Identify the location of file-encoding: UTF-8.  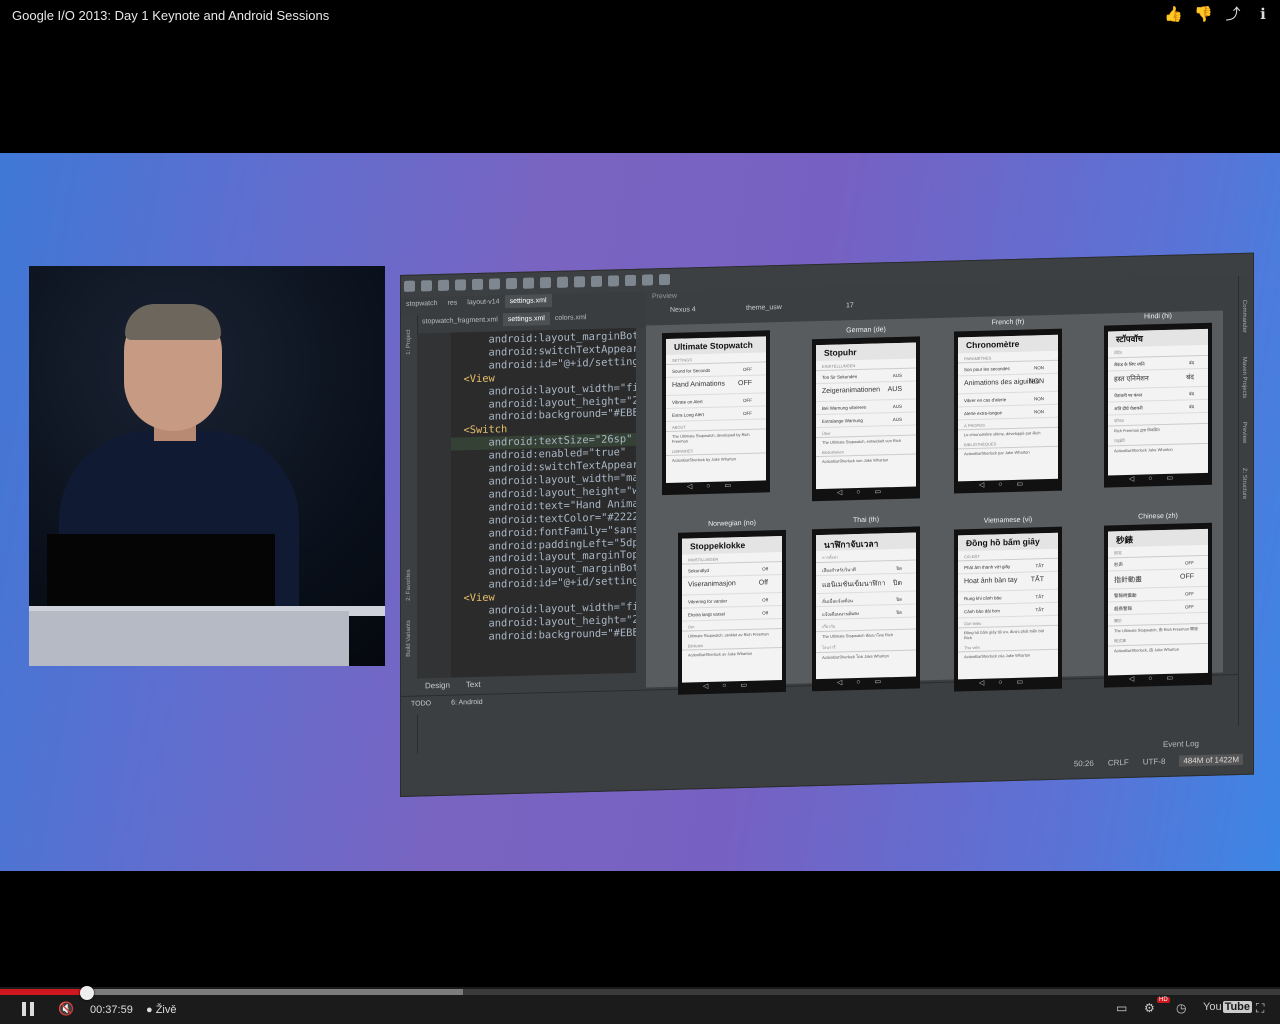
(1154, 762).